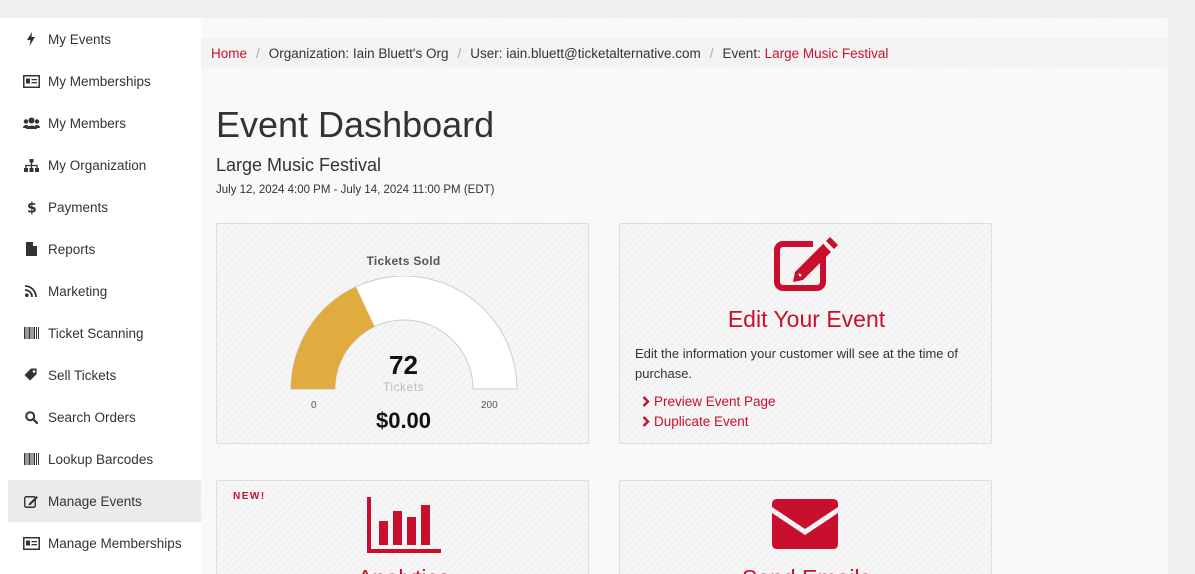 This screenshot has height=574, width=1195. Describe the element at coordinates (229, 53) in the screenshot. I see `breadcrumb-home-link: Home` at that location.